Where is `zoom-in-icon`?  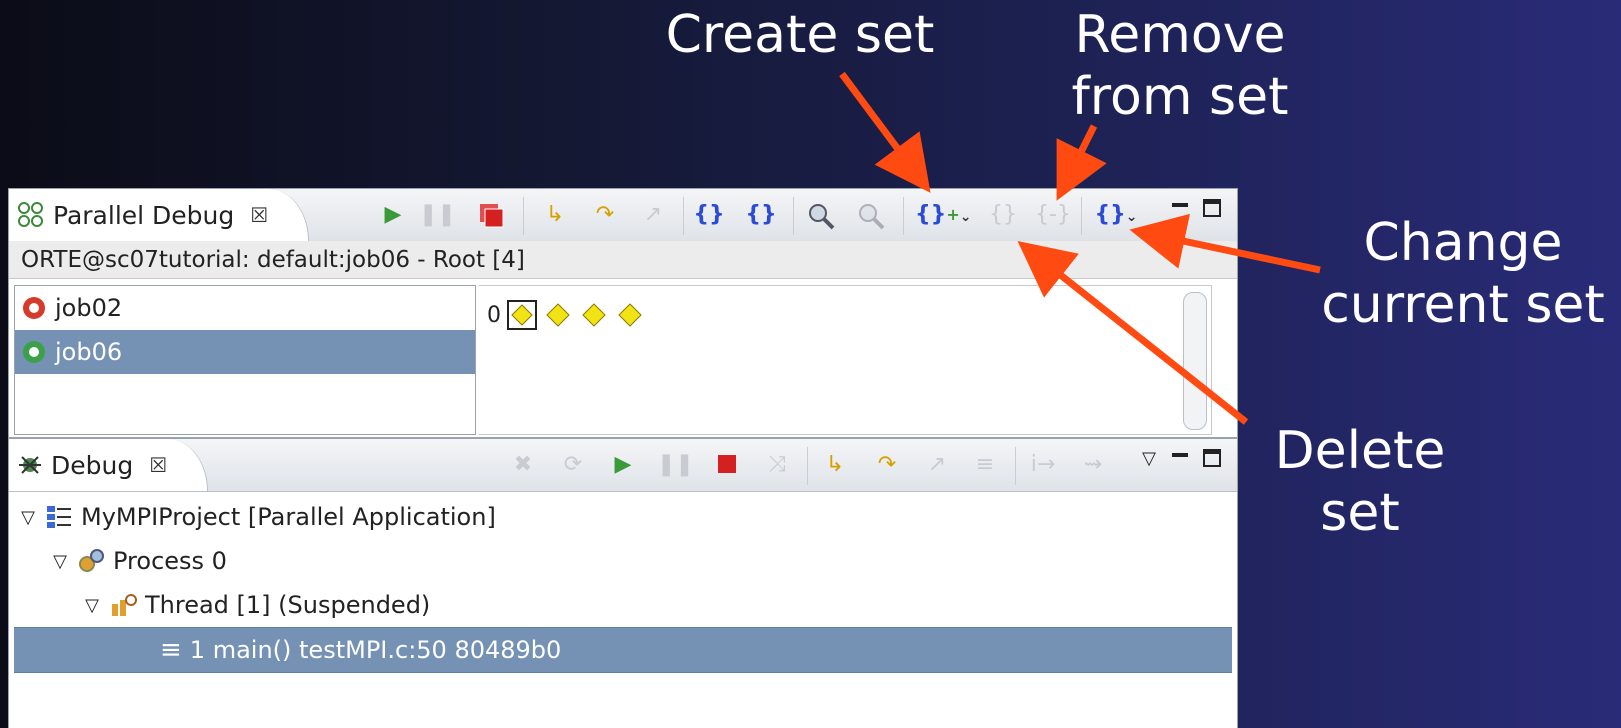 zoom-in-icon is located at coordinates (821, 220).